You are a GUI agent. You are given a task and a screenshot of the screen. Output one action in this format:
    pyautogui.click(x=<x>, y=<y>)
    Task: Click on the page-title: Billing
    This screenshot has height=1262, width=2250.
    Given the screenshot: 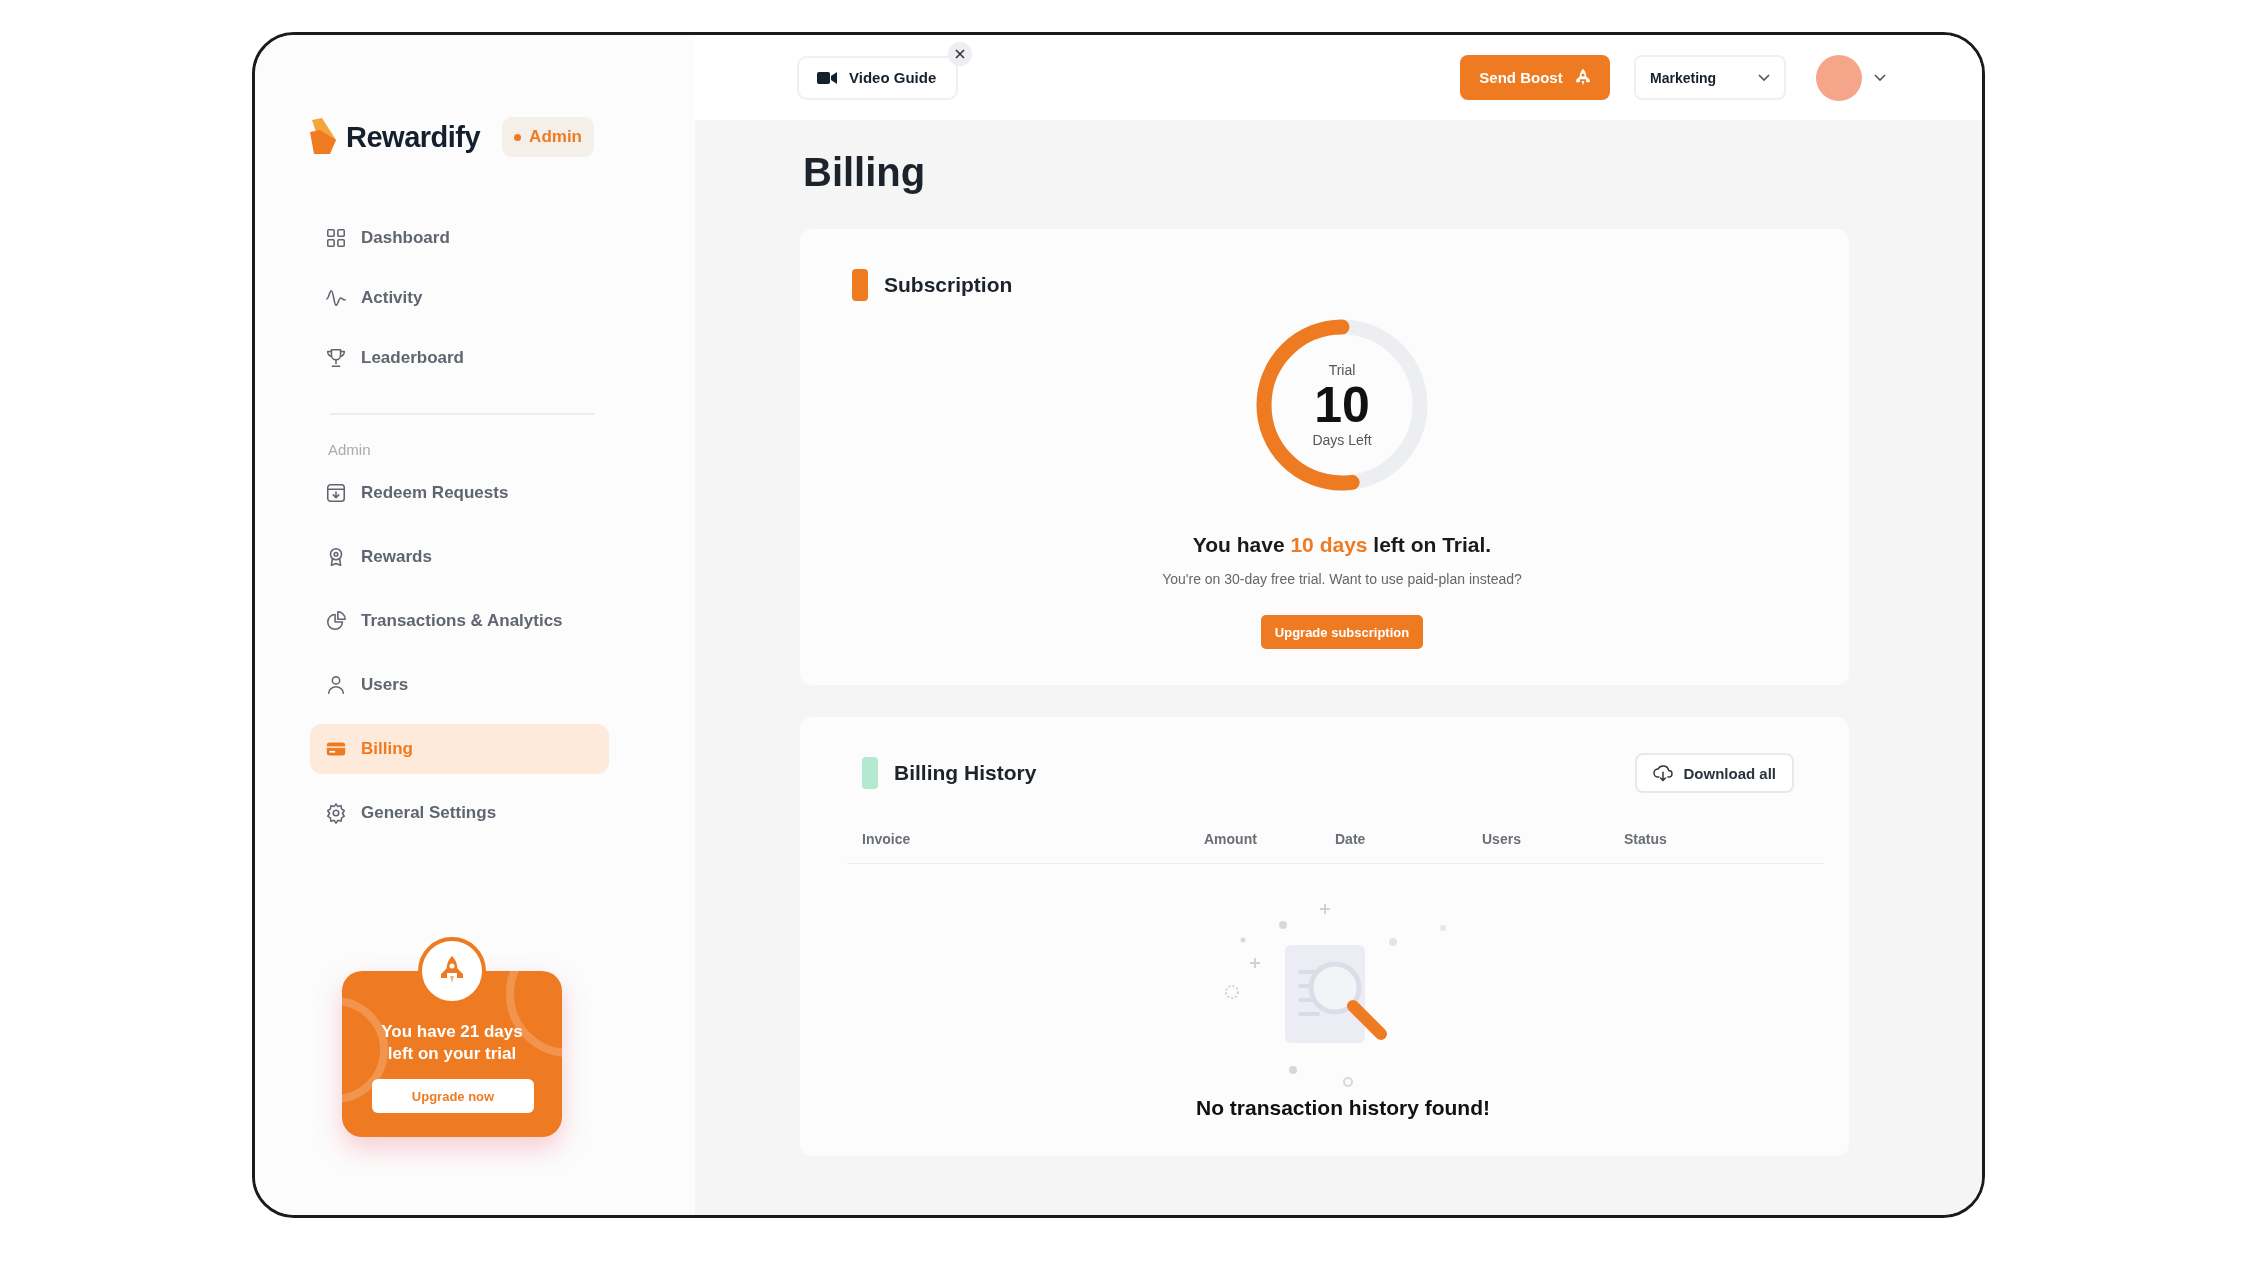 What is the action you would take?
    pyautogui.click(x=865, y=172)
    